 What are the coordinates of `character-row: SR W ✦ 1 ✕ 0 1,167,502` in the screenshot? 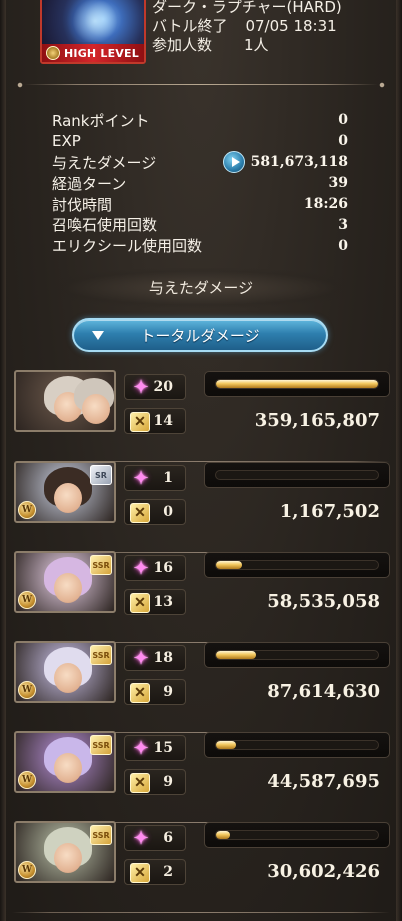 It's located at (201, 507).